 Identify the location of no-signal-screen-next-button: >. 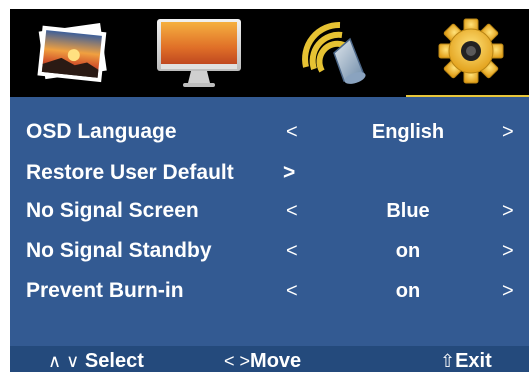
(508, 211).